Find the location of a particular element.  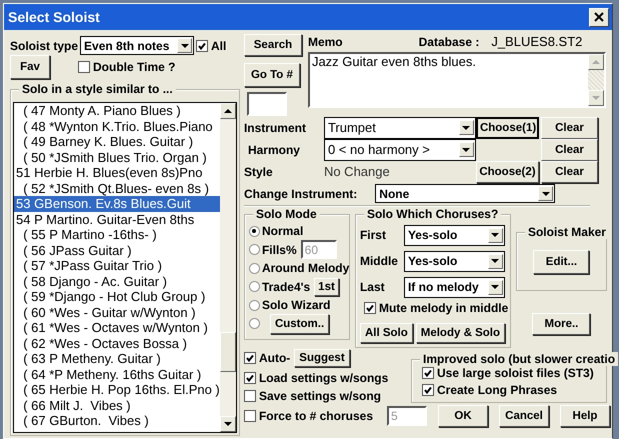

list-item: ( 60 *Wes - Guitar w/Wynton ) is located at coordinates (117, 312).